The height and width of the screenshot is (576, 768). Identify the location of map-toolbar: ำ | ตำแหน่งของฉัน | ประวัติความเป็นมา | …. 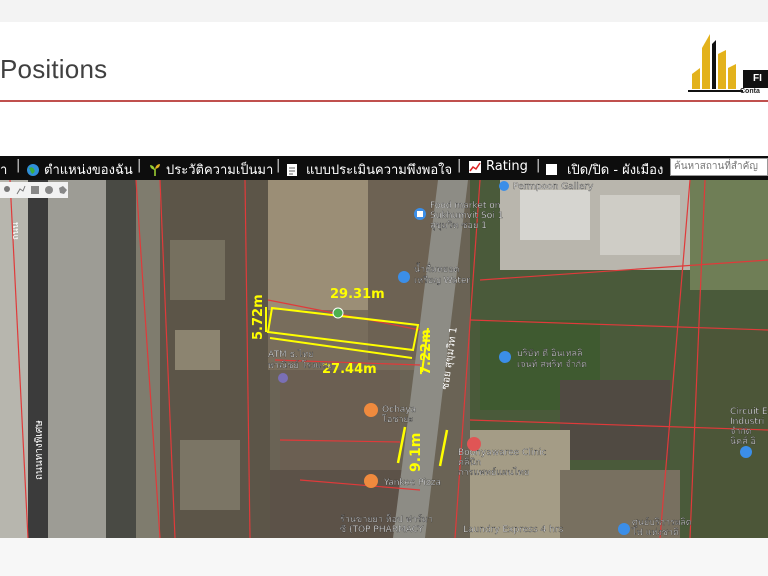
(384, 168).